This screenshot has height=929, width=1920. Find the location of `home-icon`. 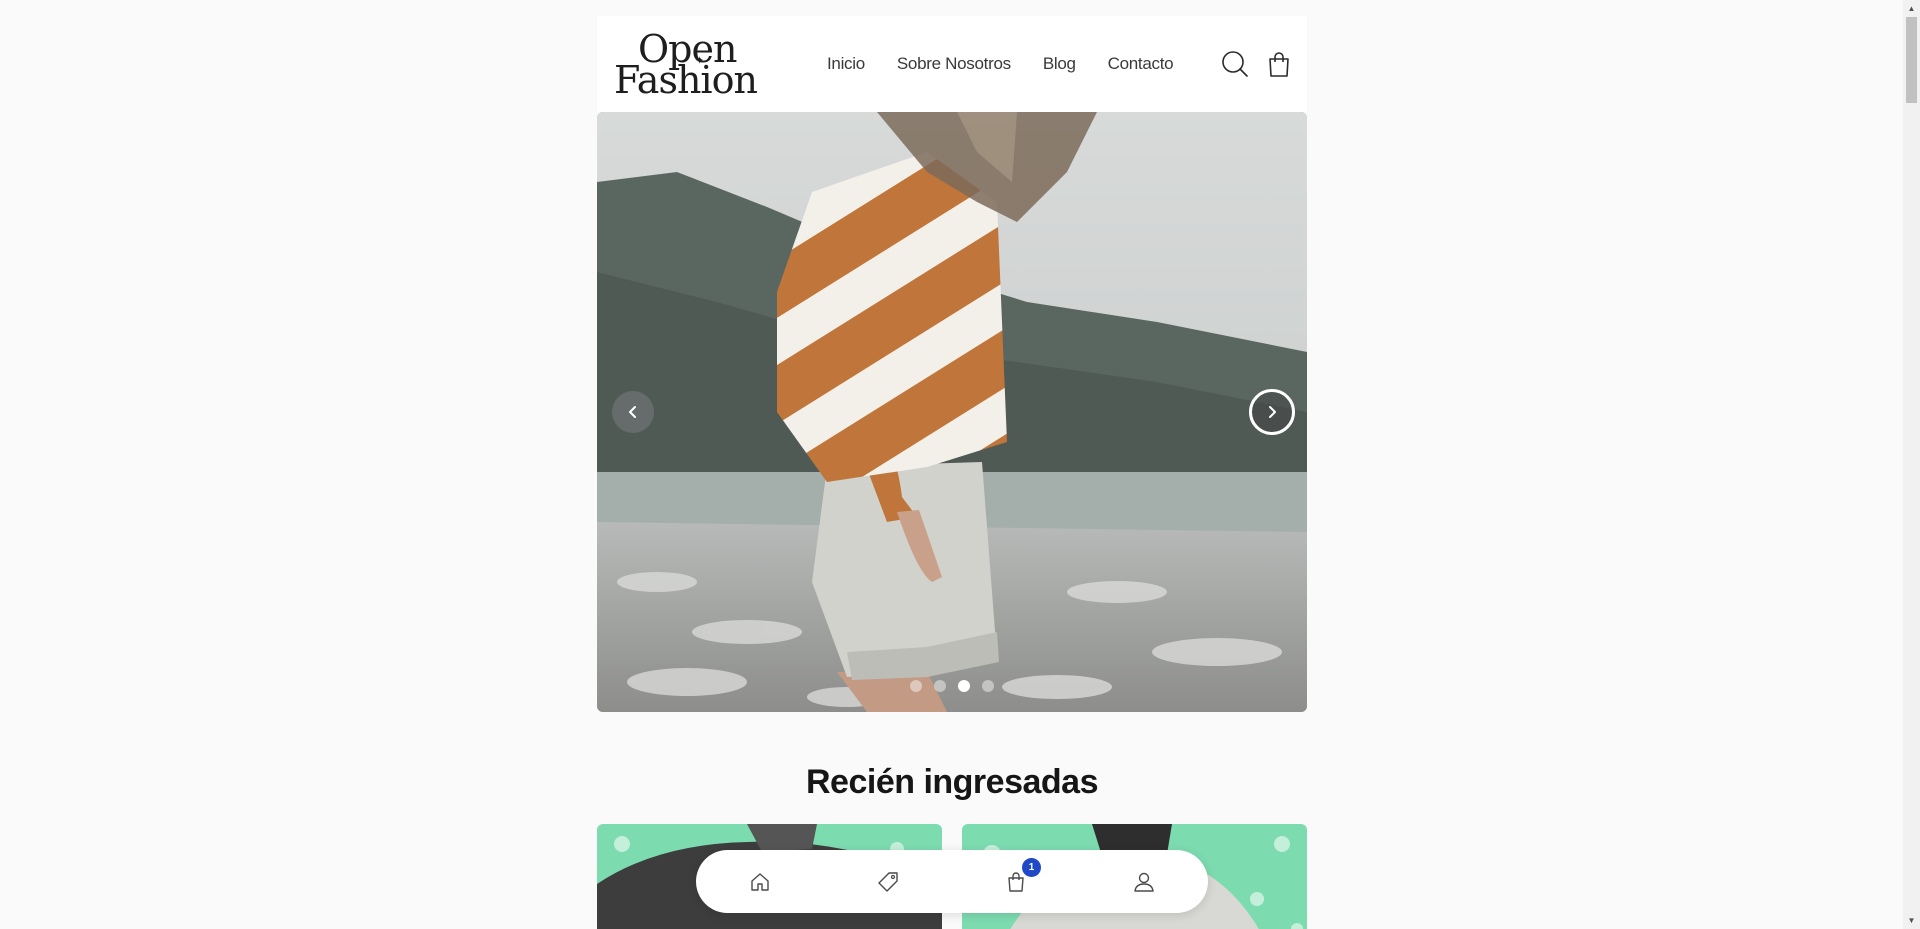

home-icon is located at coordinates (760, 882).